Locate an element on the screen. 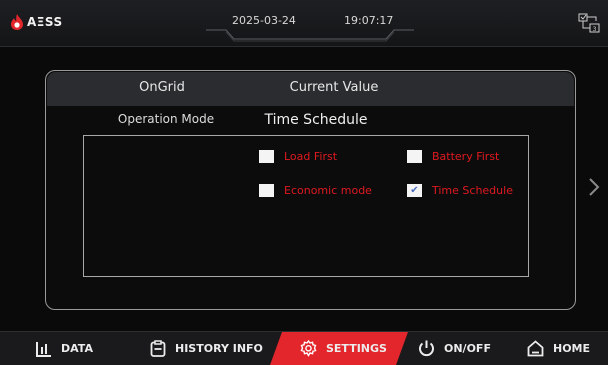  check-mark-icon: ✔ is located at coordinates (414, 190).